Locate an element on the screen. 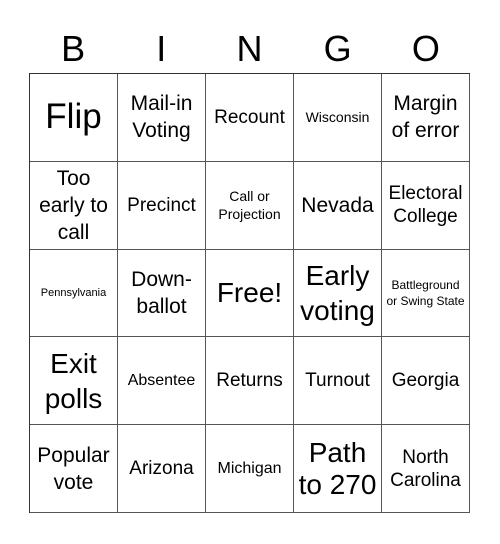  cell-label: Early voting is located at coordinates (337, 292).